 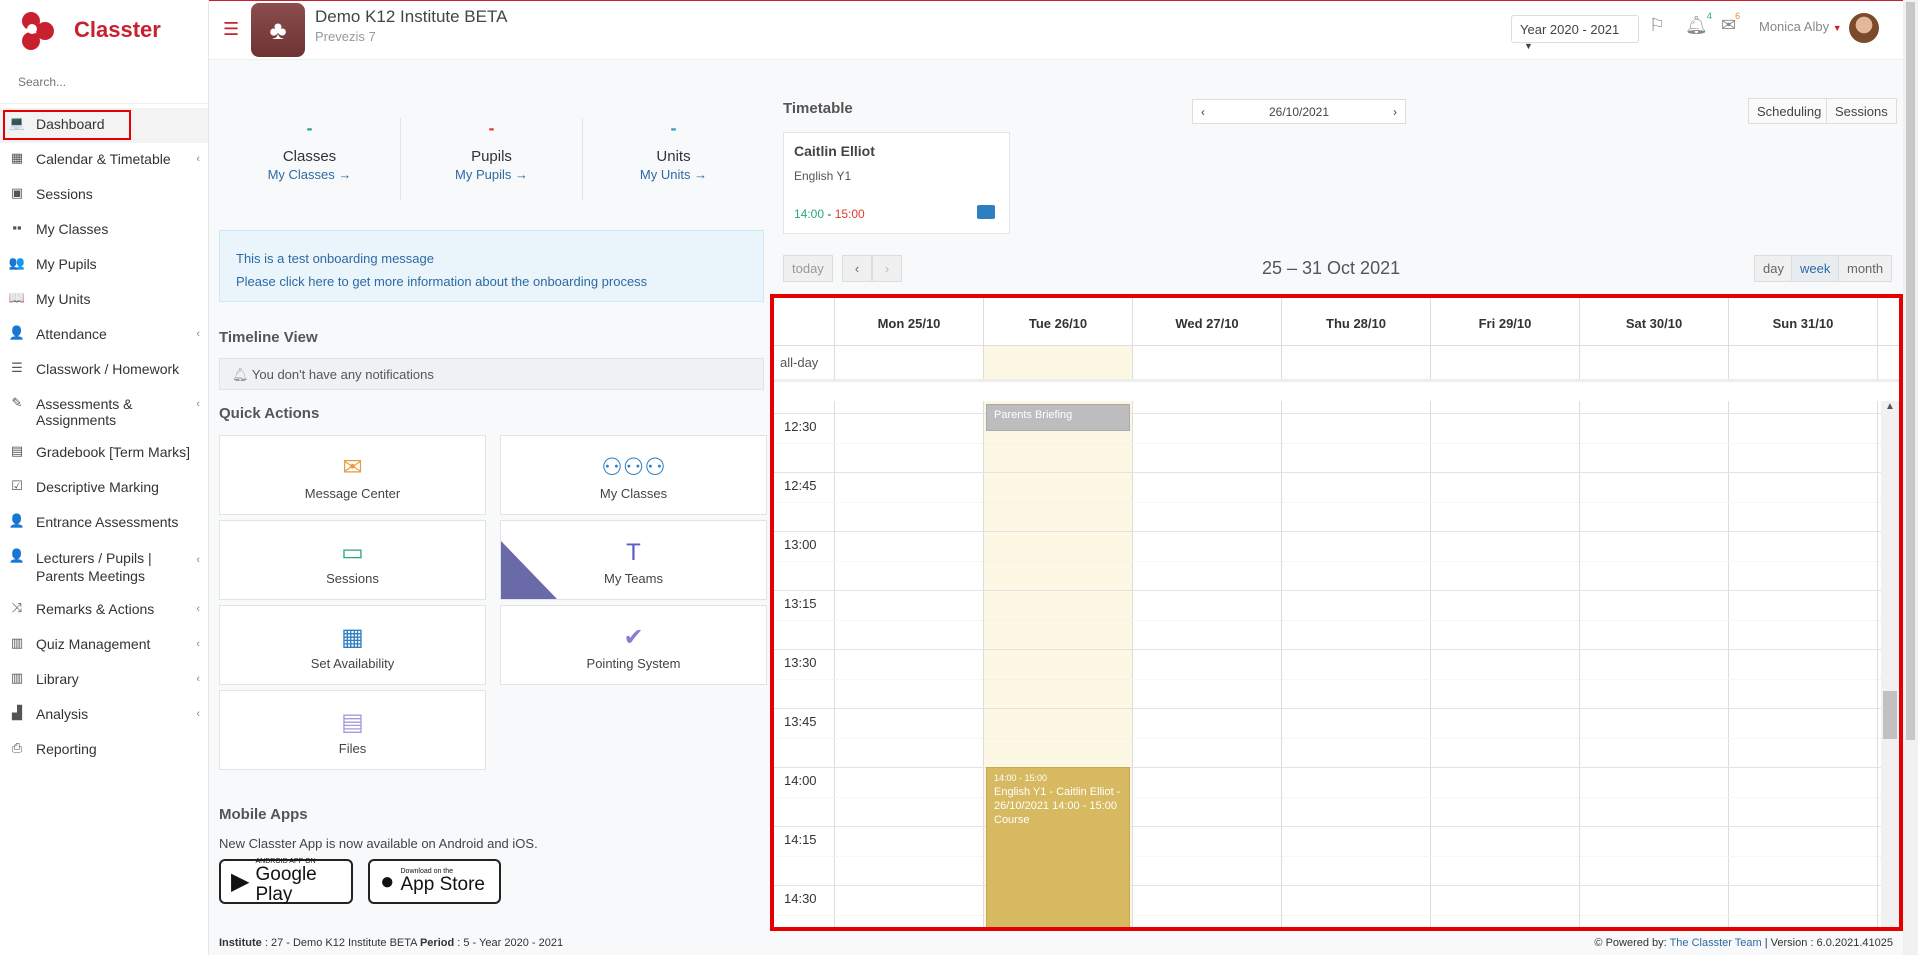 I want to click on powered-by: Powered by:, so click(x=1636, y=943).